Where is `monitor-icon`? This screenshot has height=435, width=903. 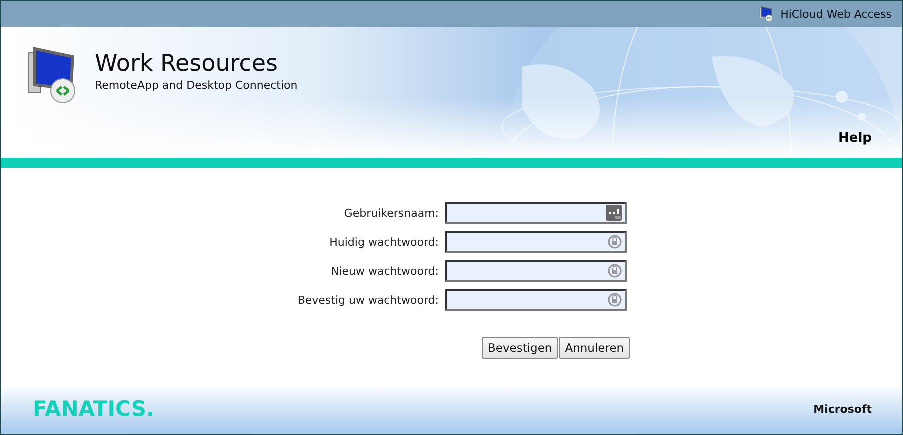
monitor-icon is located at coordinates (766, 14).